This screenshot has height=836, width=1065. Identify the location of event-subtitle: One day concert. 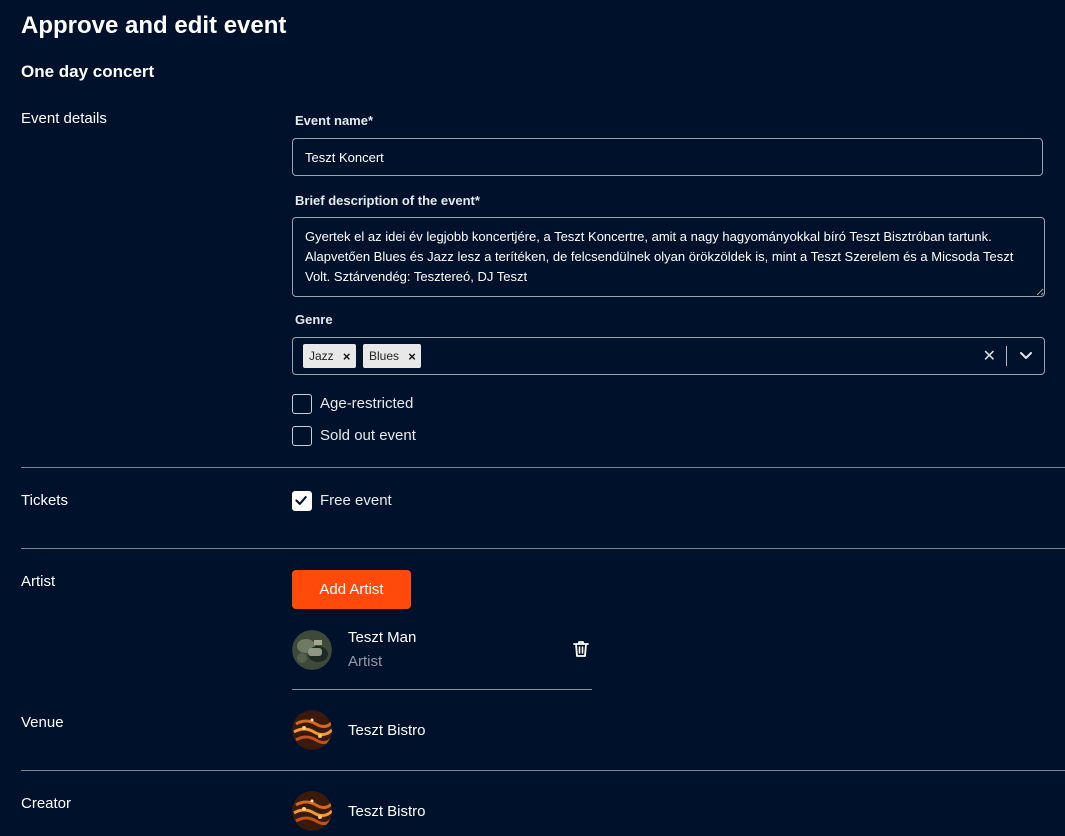
(88, 71).